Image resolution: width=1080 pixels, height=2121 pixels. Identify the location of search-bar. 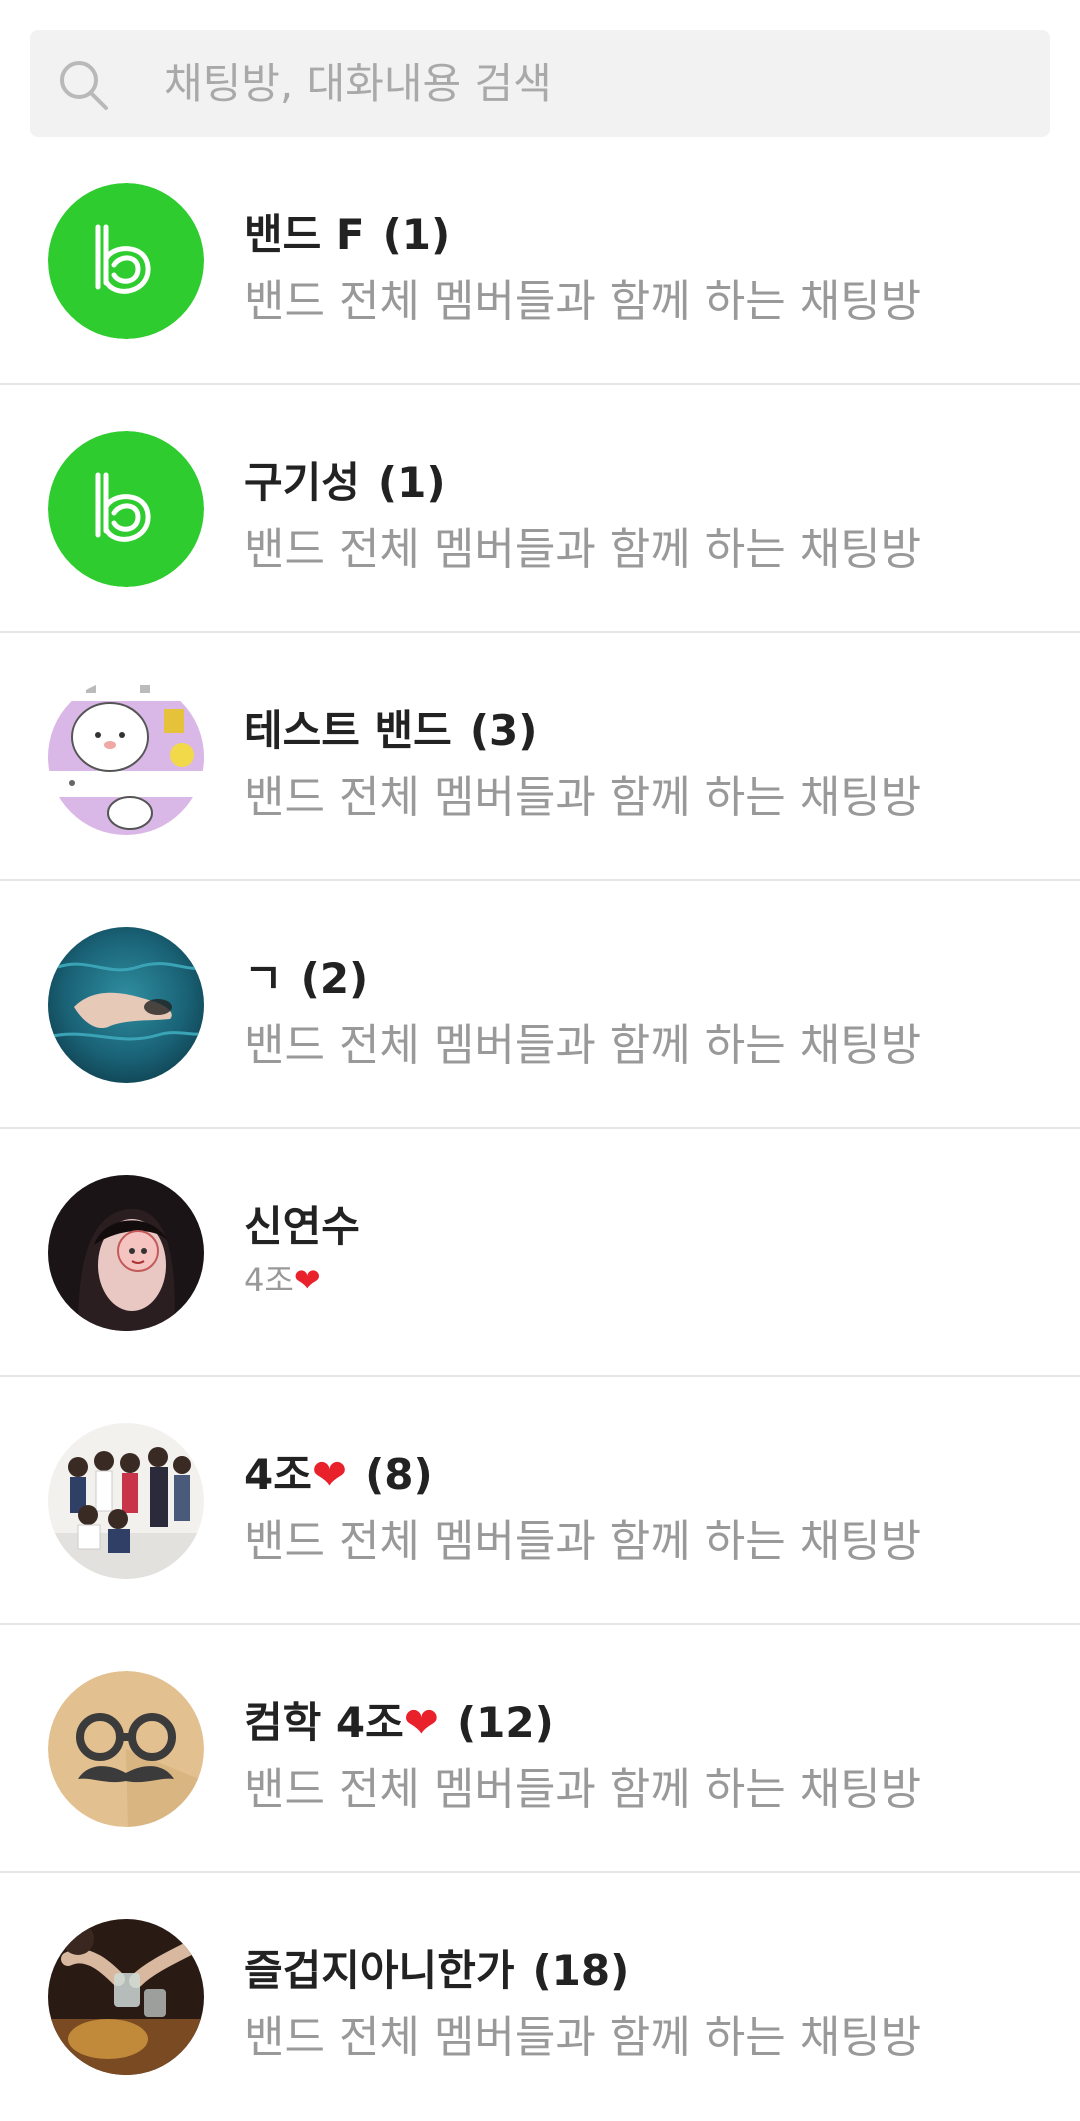
(540, 83).